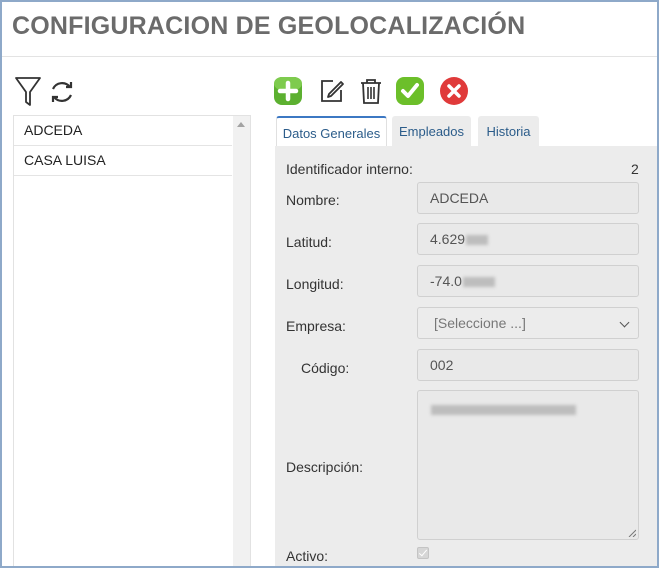 This screenshot has width=659, height=568. Describe the element at coordinates (269, 26) in the screenshot. I see `page-title: CONFIGURACION DE GEOLOCALIZACIÓN` at that location.